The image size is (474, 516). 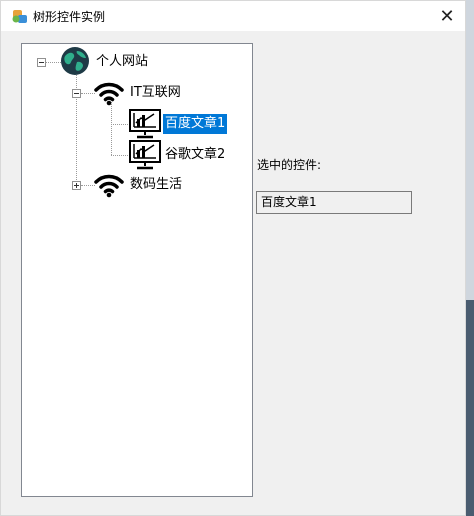 What do you see at coordinates (334, 202) in the screenshot?
I see `selected-control-field: 百度文章1` at bounding box center [334, 202].